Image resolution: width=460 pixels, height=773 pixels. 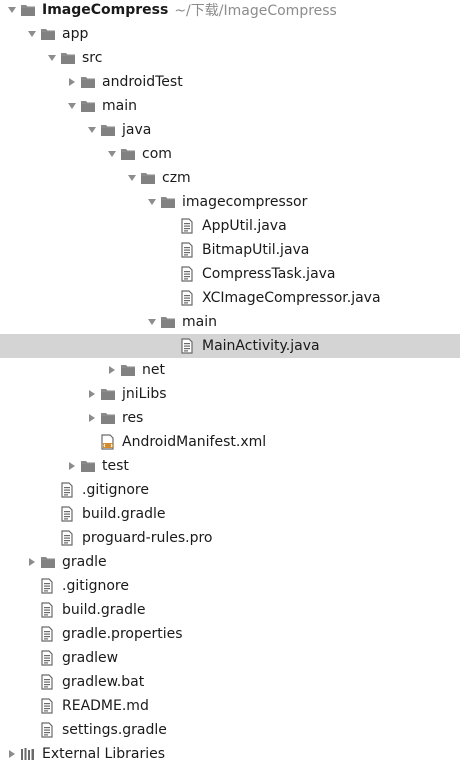 I want to click on tree-row-readme-md: README.md, so click(x=230, y=706).